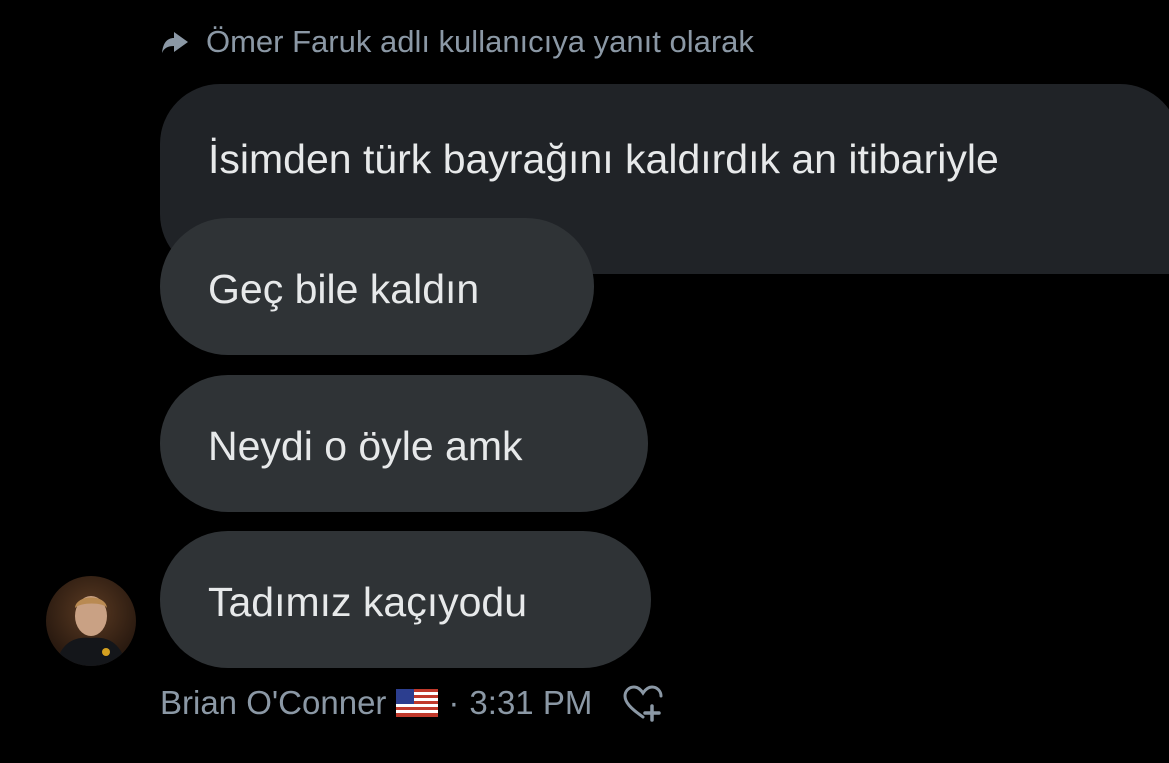  I want to click on message-text: Geç bile kaldın, so click(344, 289).